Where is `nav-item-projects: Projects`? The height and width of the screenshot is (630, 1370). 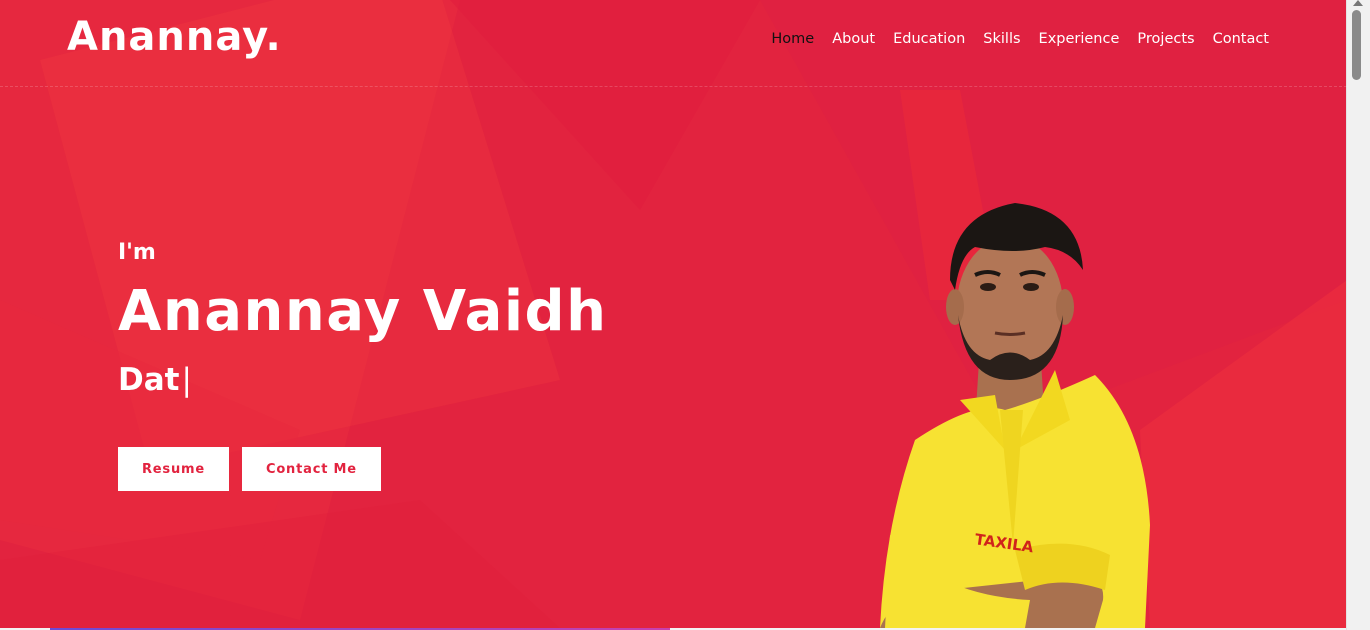
nav-item-projects: Projects is located at coordinates (1165, 39).